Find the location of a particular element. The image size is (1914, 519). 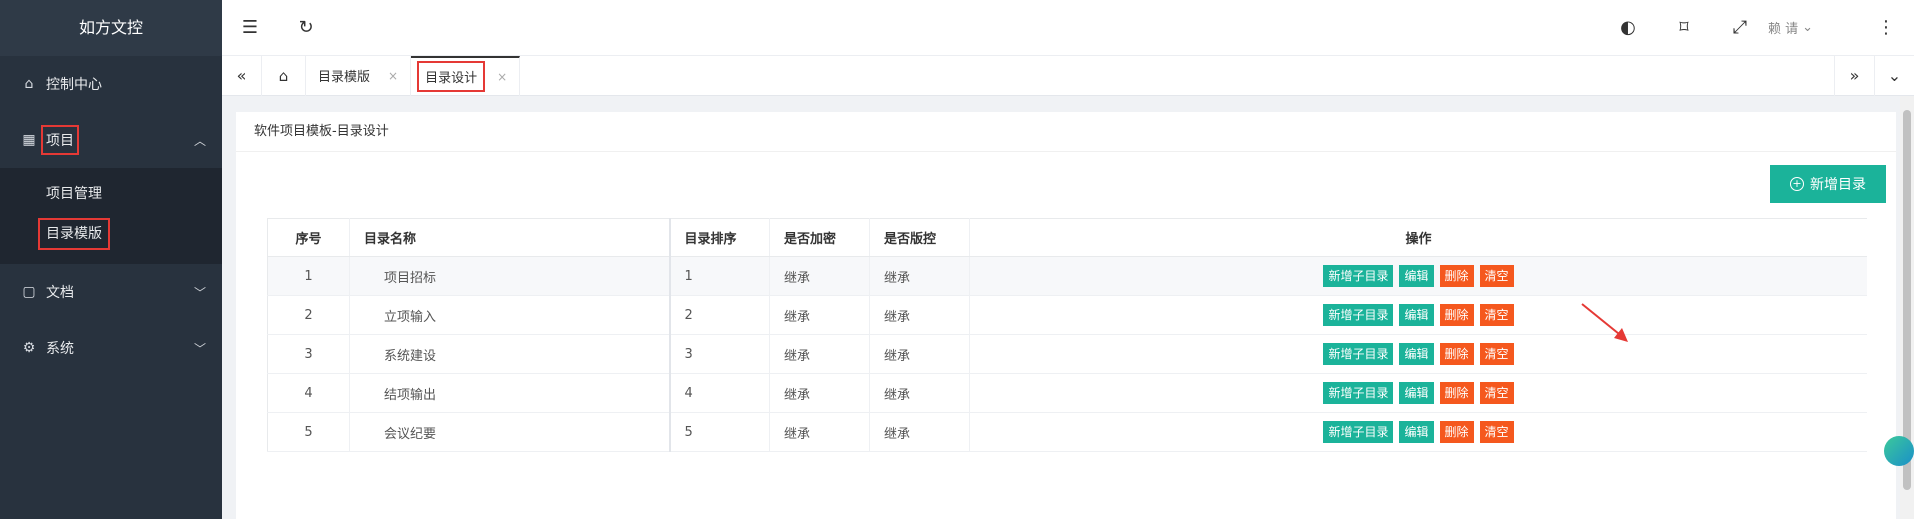

sidebar-item-label: 控制中心 is located at coordinates (74, 85).